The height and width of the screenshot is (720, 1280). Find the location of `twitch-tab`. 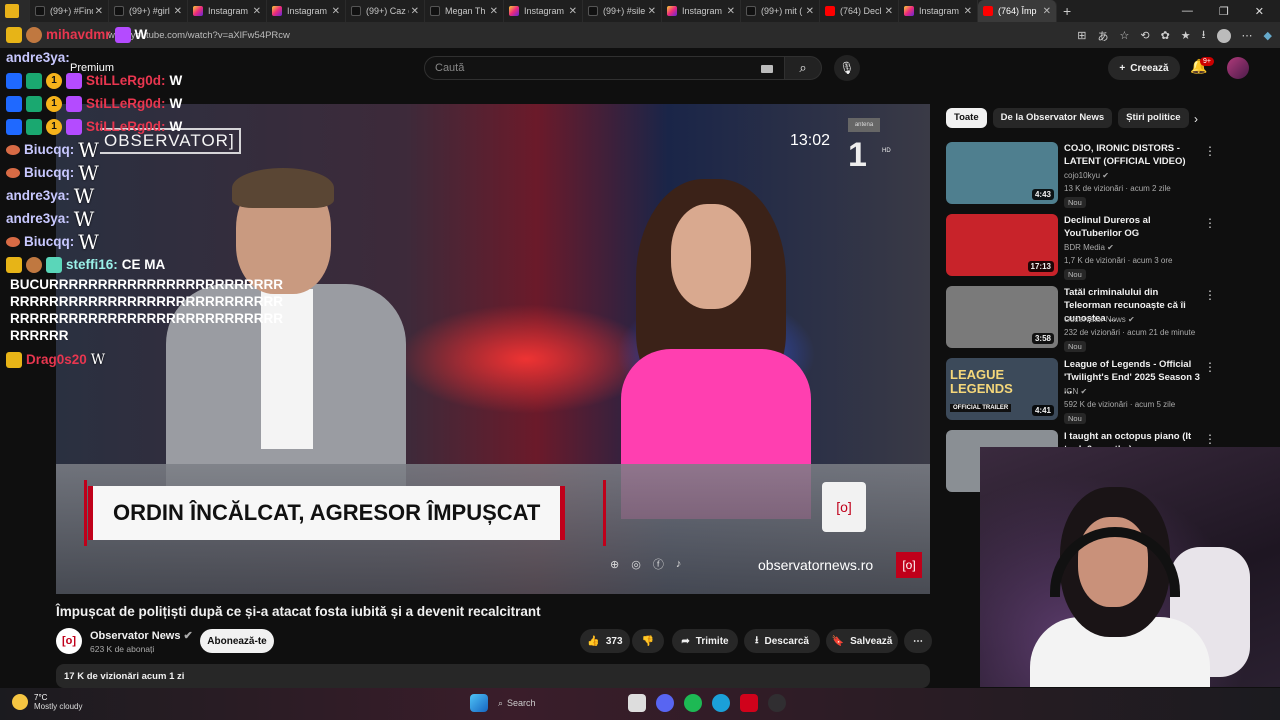

twitch-tab is located at coordinates (15, 11).